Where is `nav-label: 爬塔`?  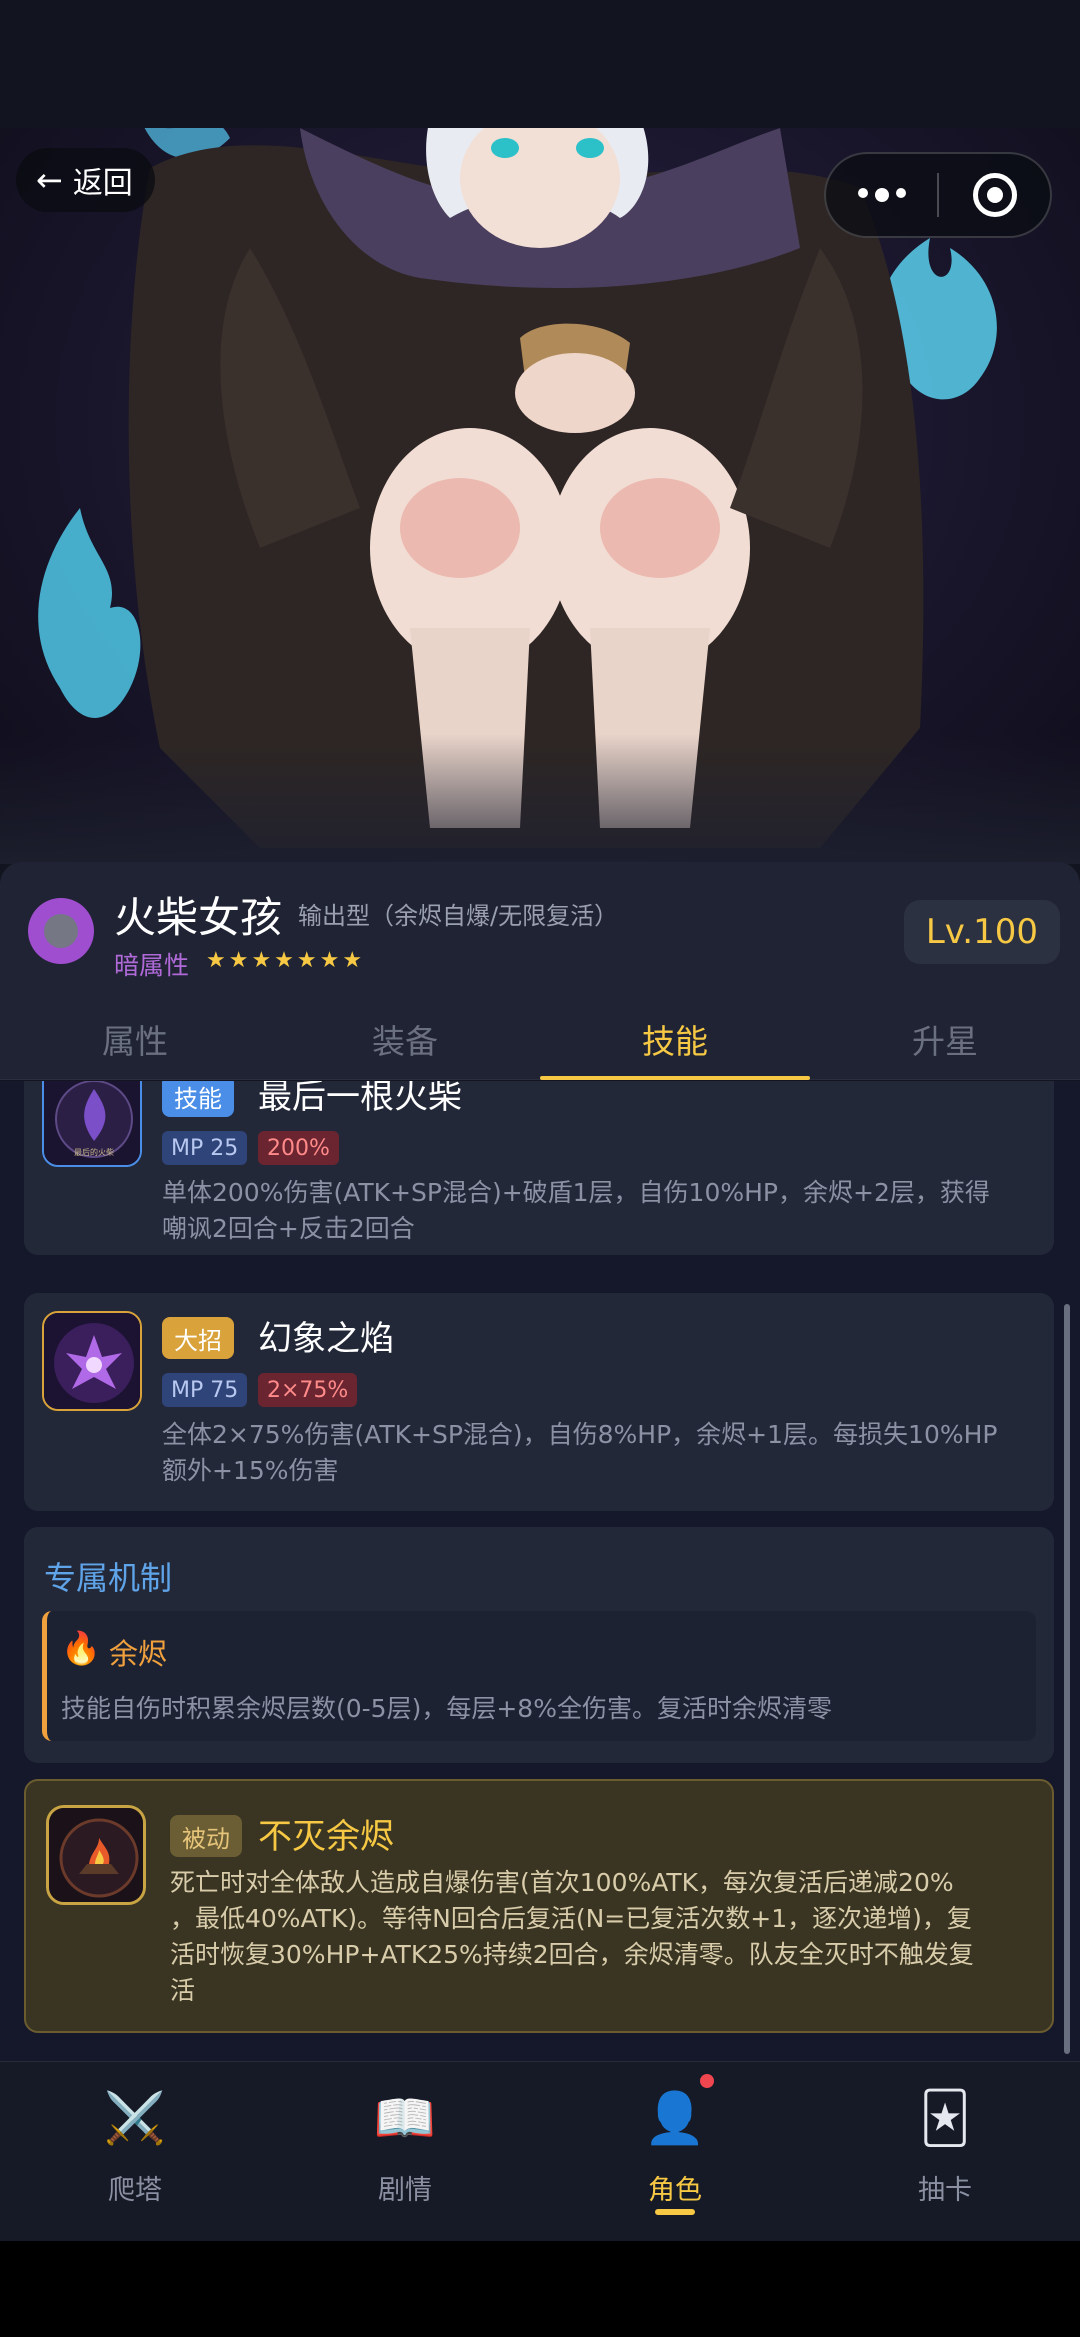 nav-label: 爬塔 is located at coordinates (135, 2190).